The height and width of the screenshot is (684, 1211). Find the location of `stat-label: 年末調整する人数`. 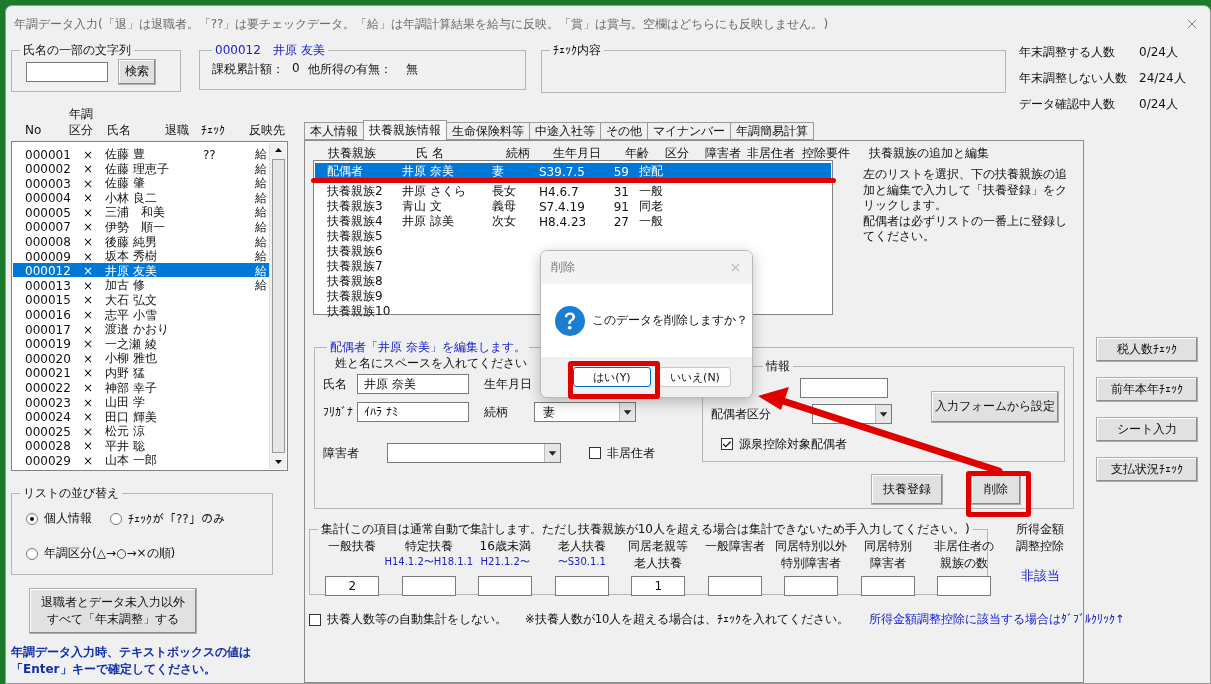

stat-label: 年末調整する人数 is located at coordinates (1067, 52).